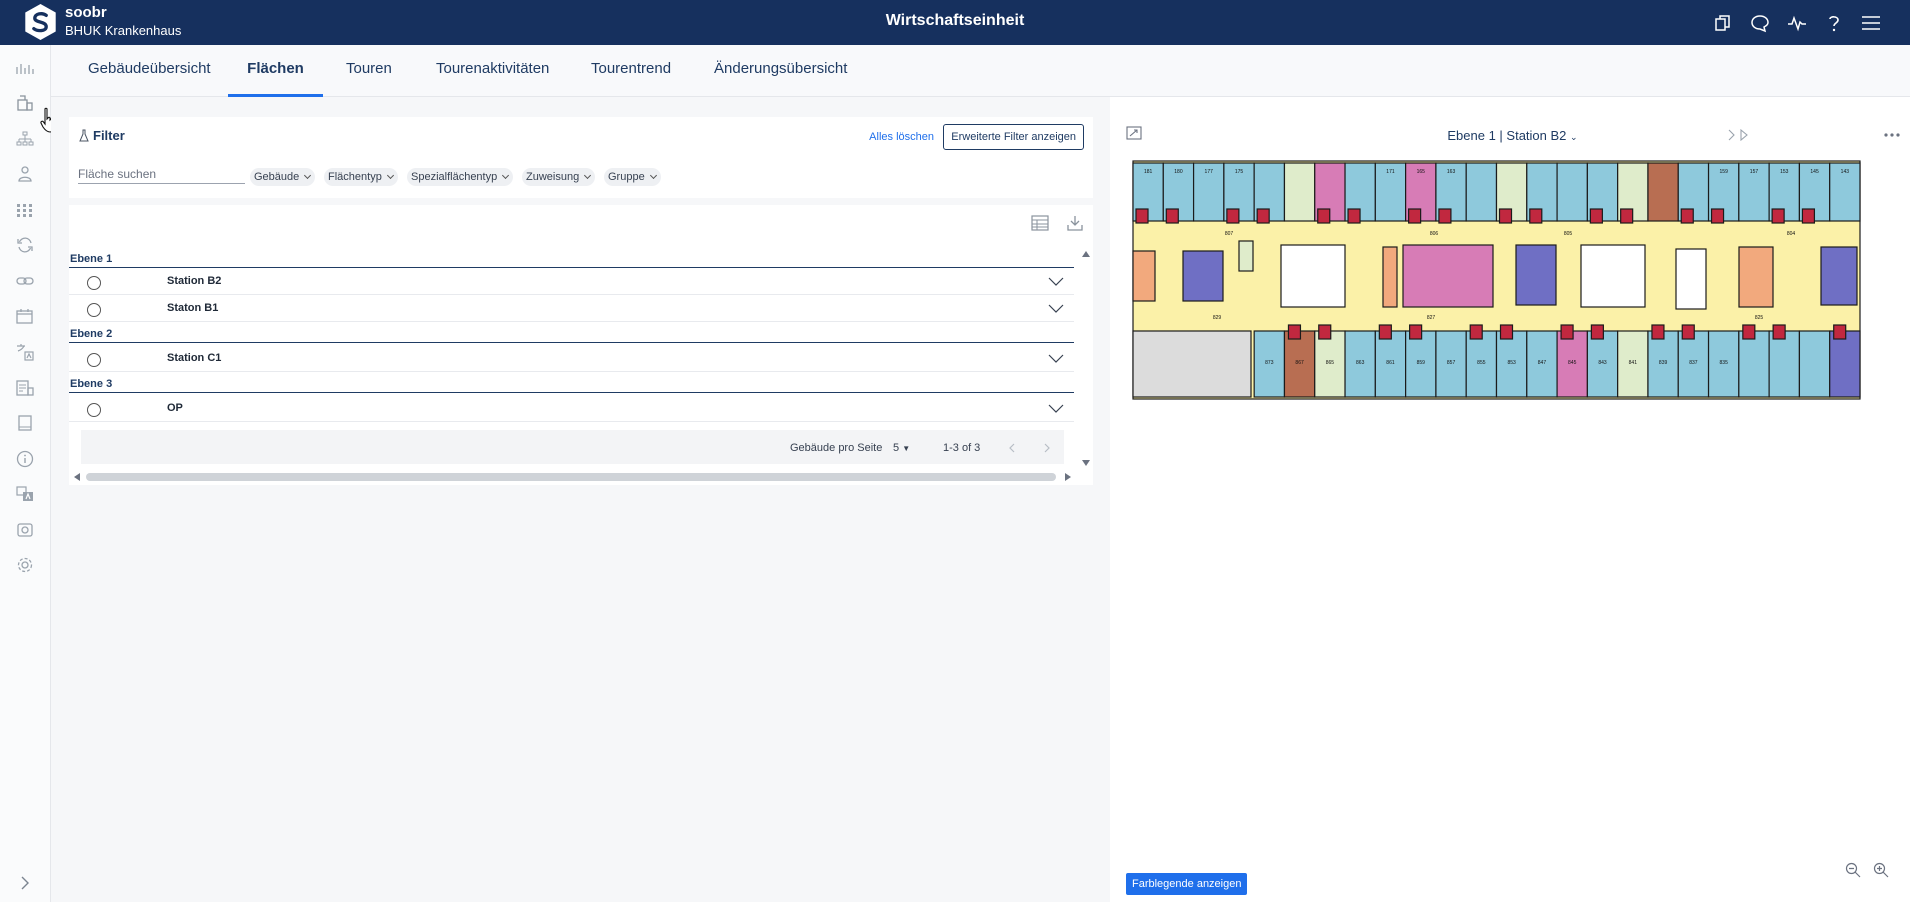 The width and height of the screenshot is (1910, 902). What do you see at coordinates (283, 177) in the screenshot?
I see `filter-chip-gebaeude: Gebäude` at bounding box center [283, 177].